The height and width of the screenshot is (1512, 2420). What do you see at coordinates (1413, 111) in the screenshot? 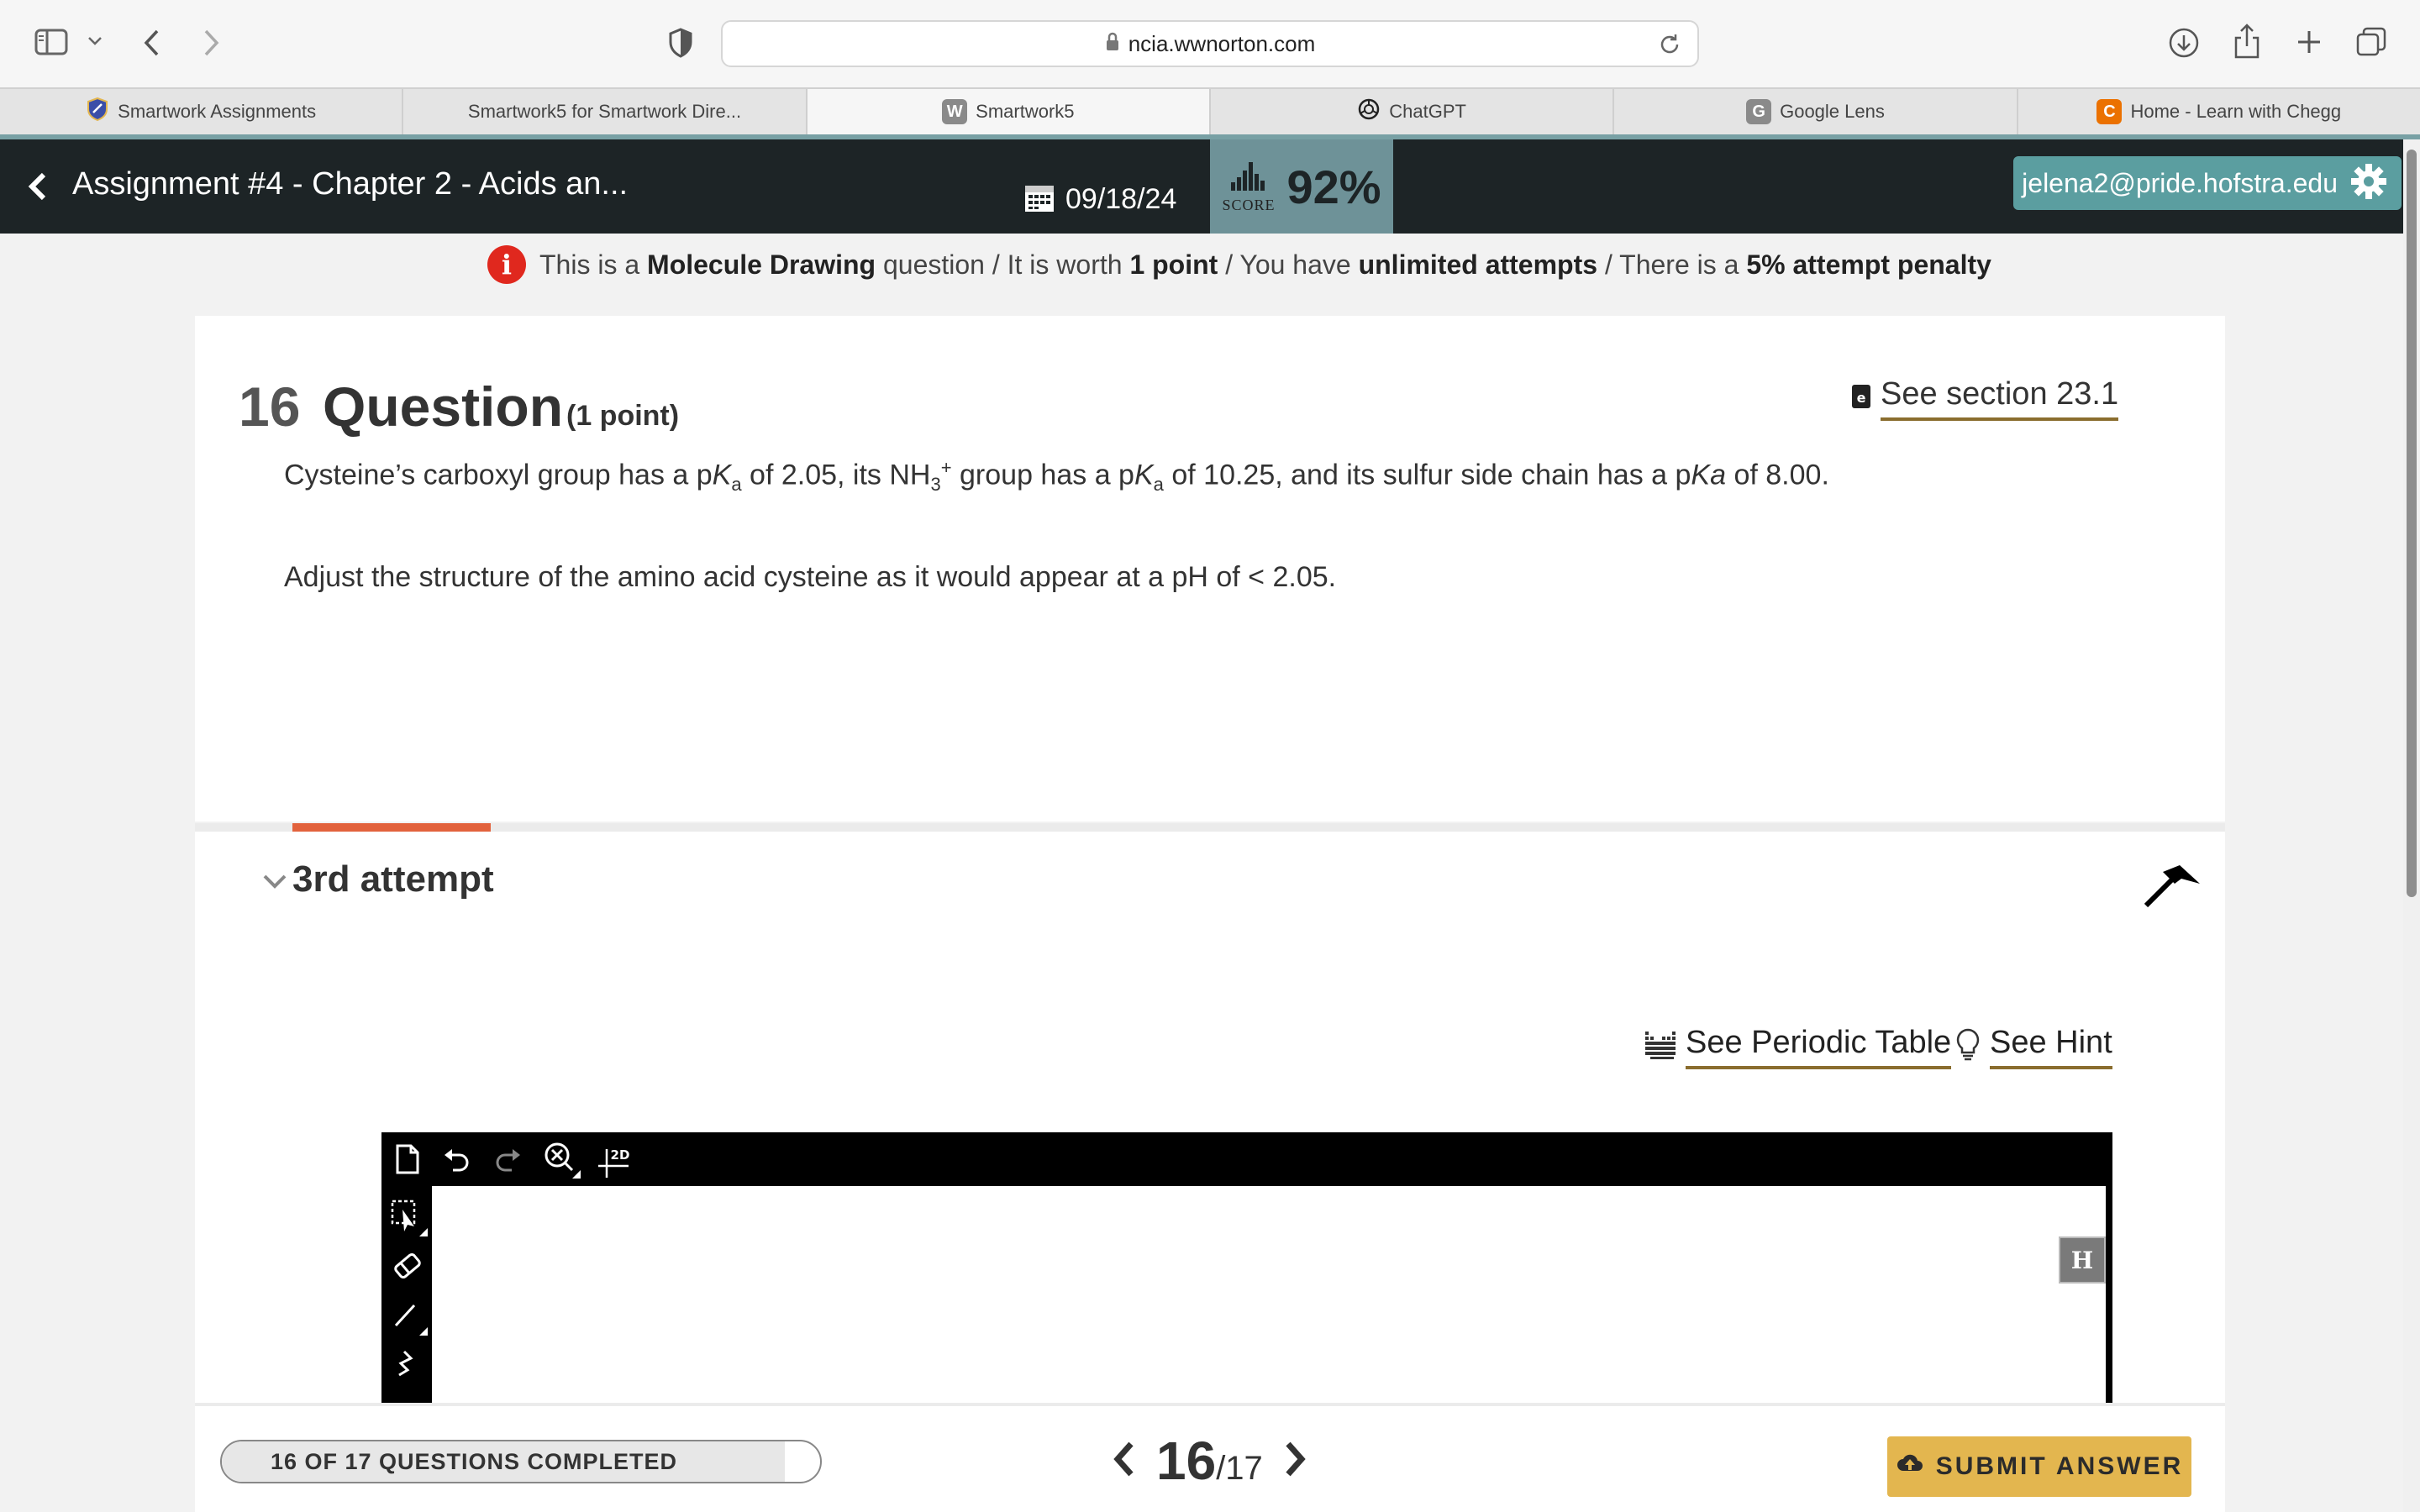
I see `tab-chatgpt: ChatGPT` at bounding box center [1413, 111].